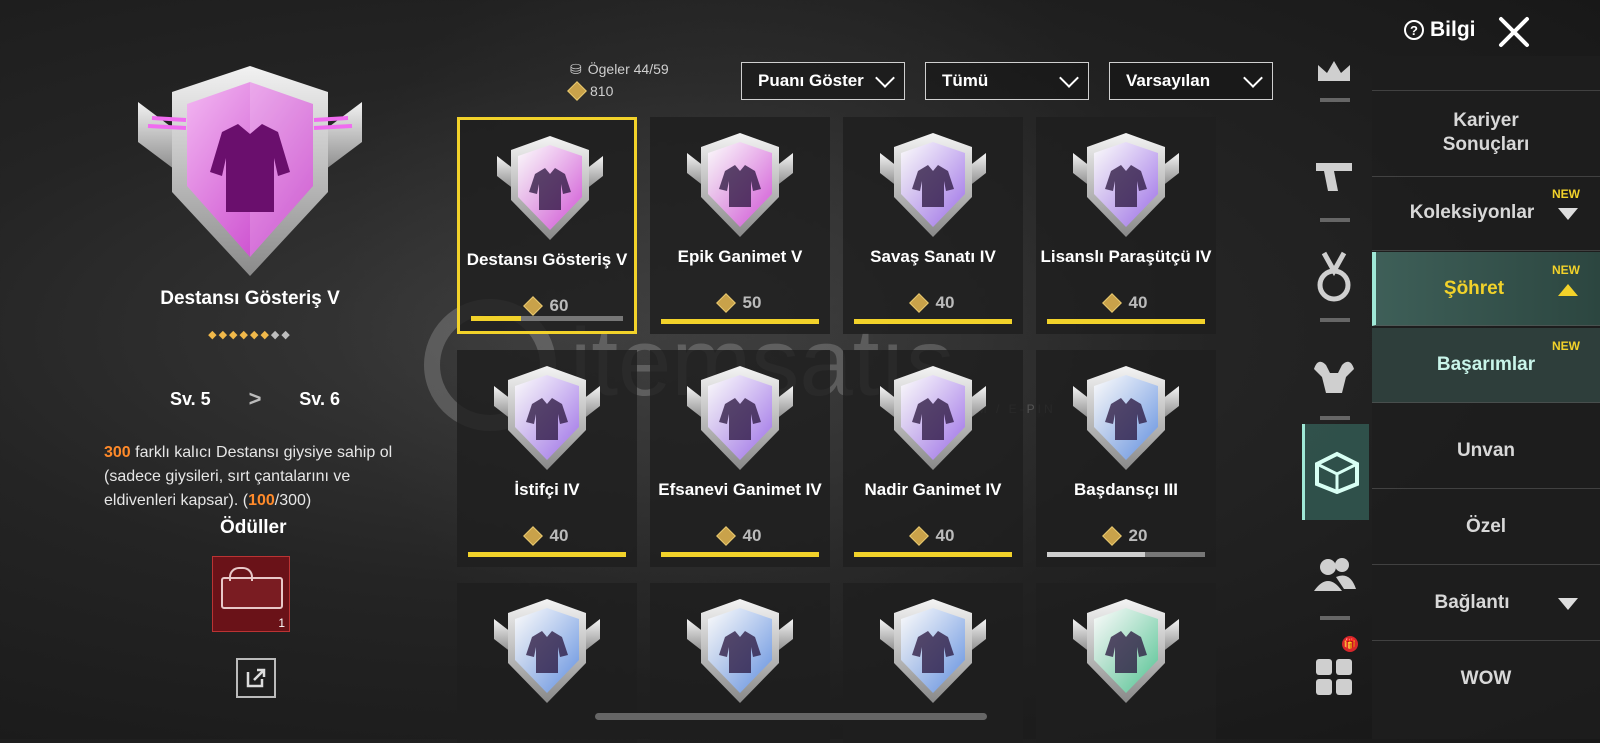 The image size is (1600, 743). What do you see at coordinates (740, 303) in the screenshot?
I see `achievement-points: 50` at bounding box center [740, 303].